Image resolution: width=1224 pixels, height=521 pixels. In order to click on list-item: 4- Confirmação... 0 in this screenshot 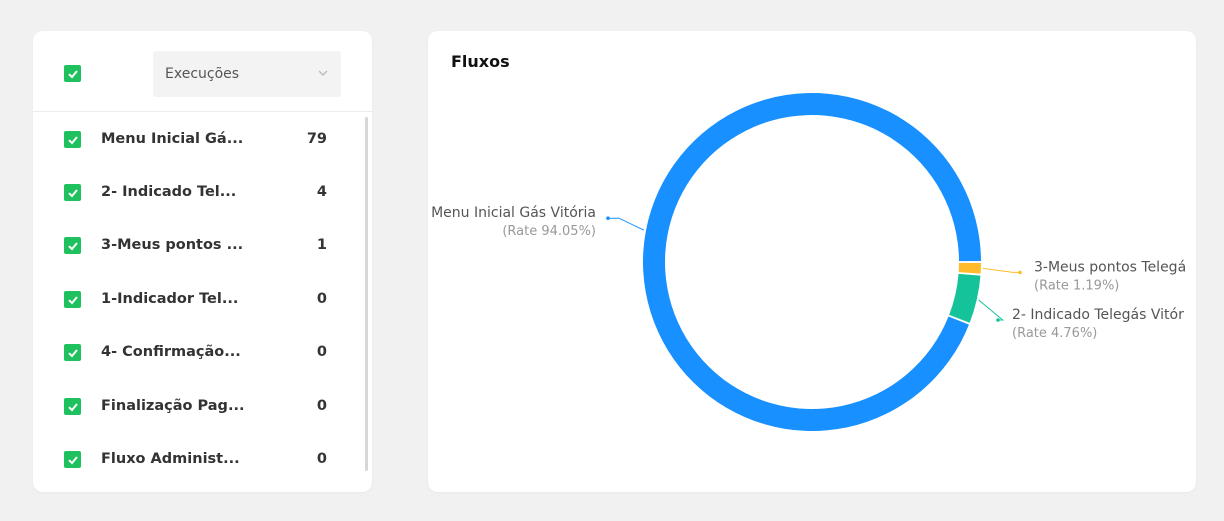, I will do `click(198, 353)`.